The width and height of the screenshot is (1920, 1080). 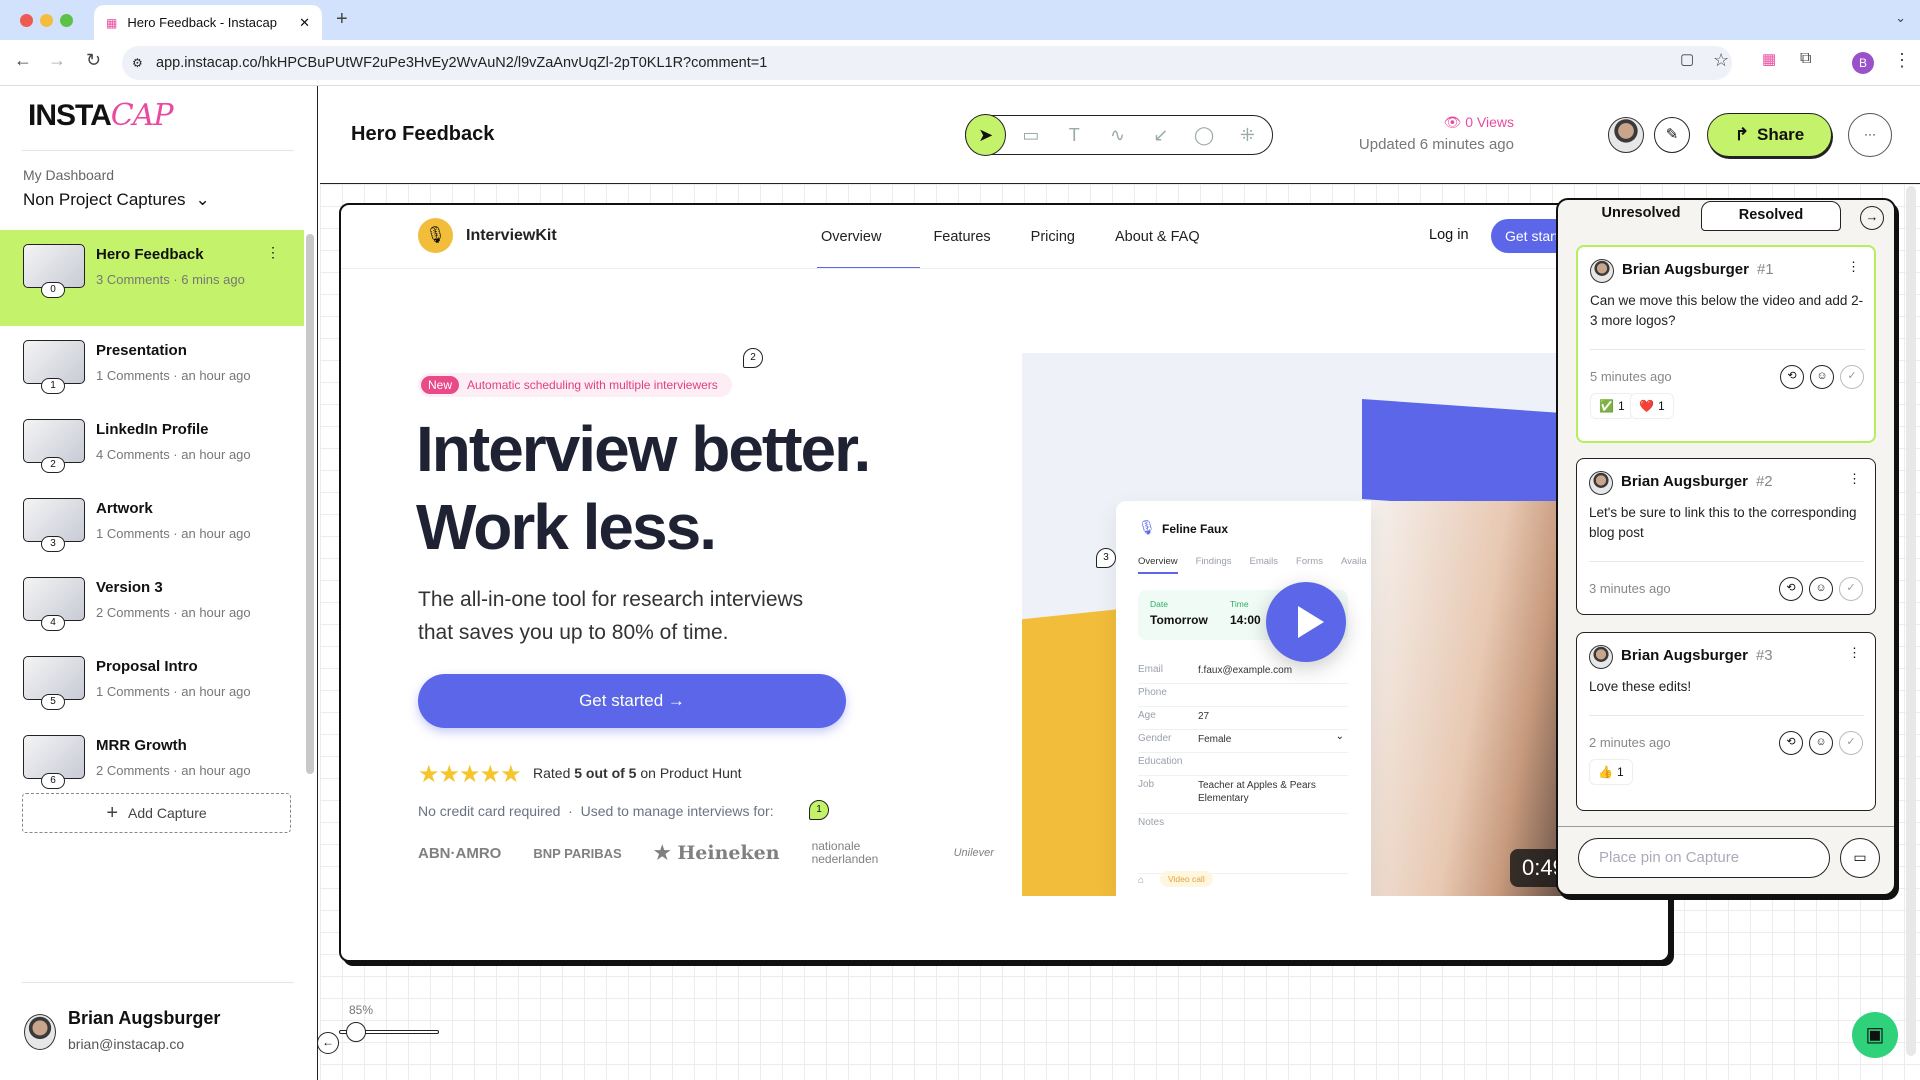 I want to click on forward-icon: →, so click(x=57, y=60).